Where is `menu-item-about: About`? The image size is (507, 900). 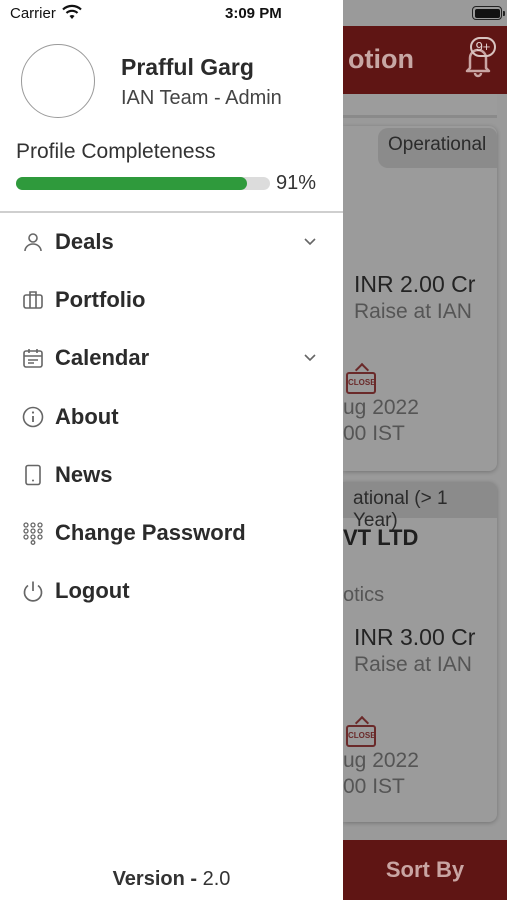
menu-item-about: About is located at coordinates (171, 417).